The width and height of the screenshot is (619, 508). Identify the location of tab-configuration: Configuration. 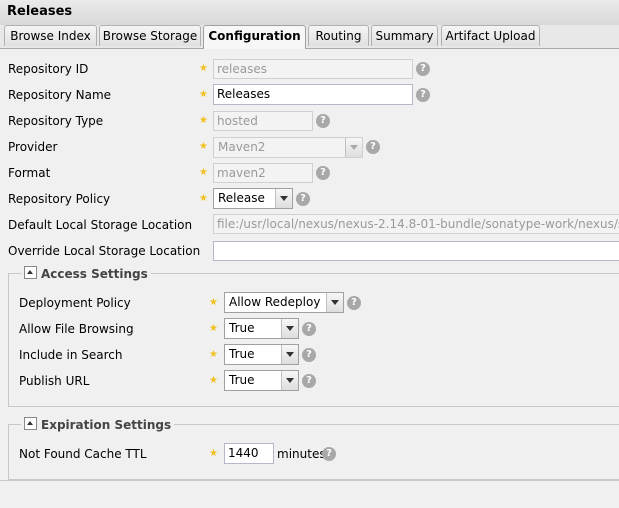
(254, 37).